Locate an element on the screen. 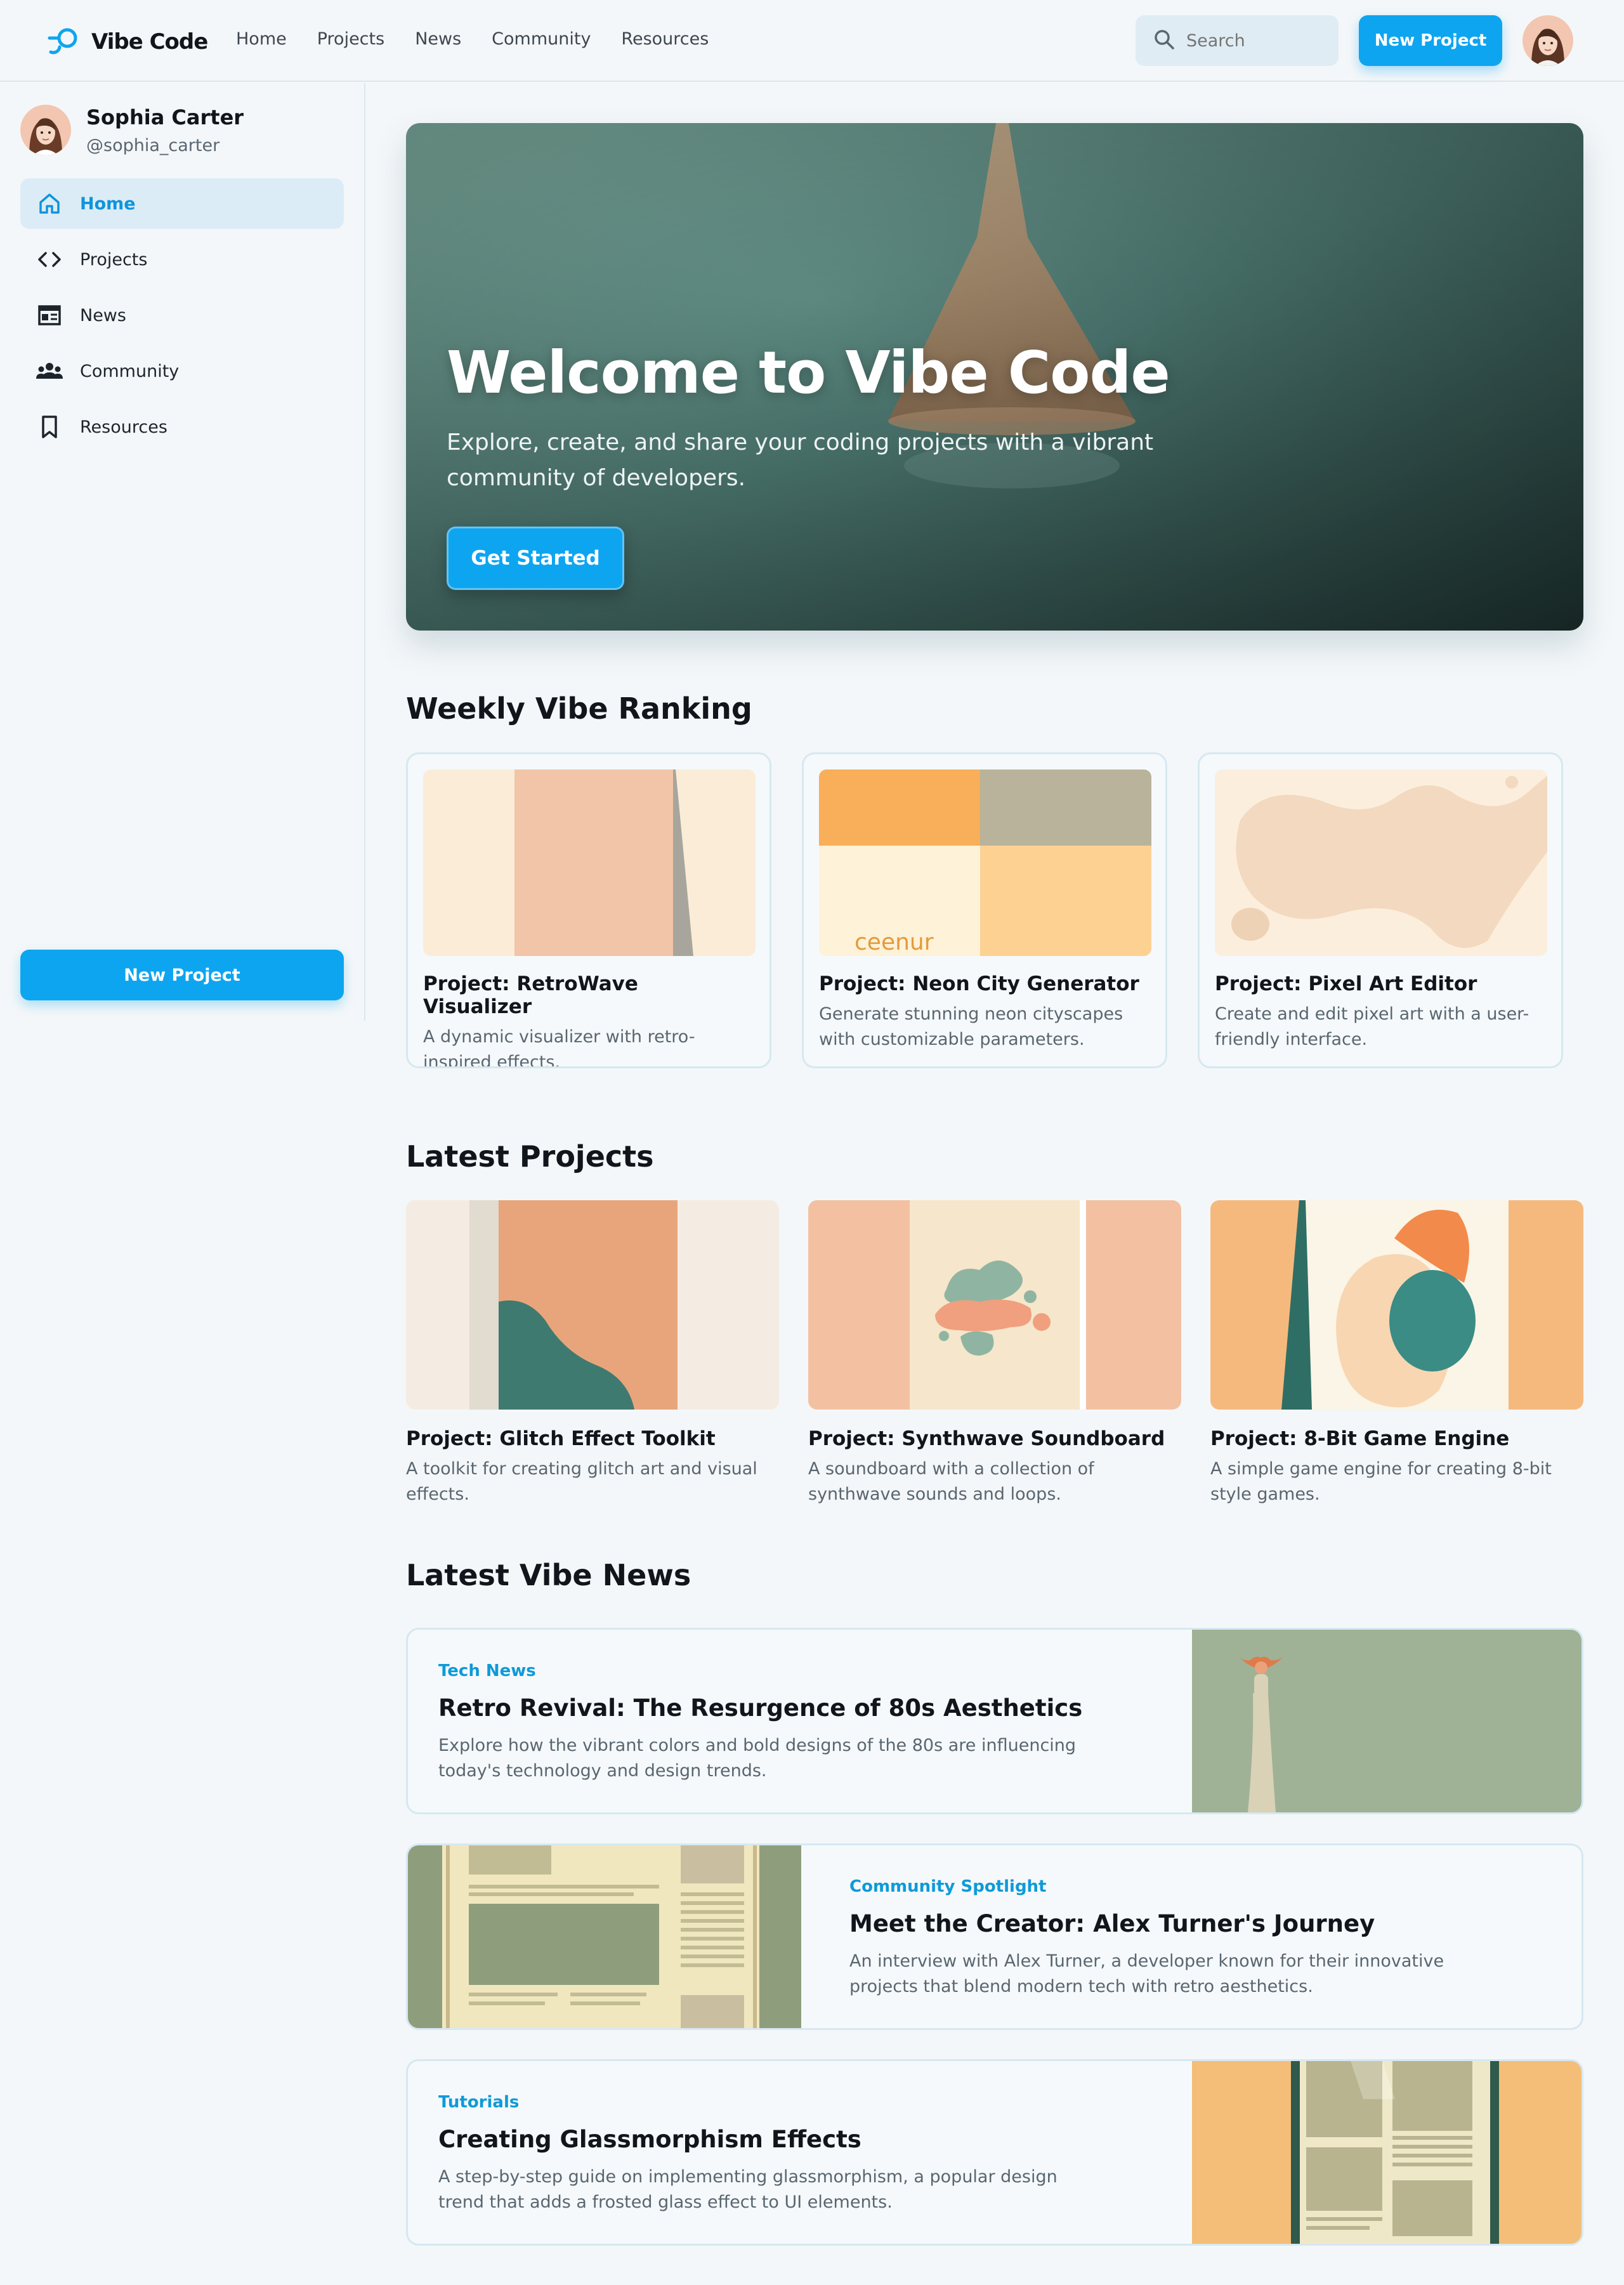 The height and width of the screenshot is (2285, 1624). card-title: Project: 8-Bit Game Engine is located at coordinates (1360, 1438).